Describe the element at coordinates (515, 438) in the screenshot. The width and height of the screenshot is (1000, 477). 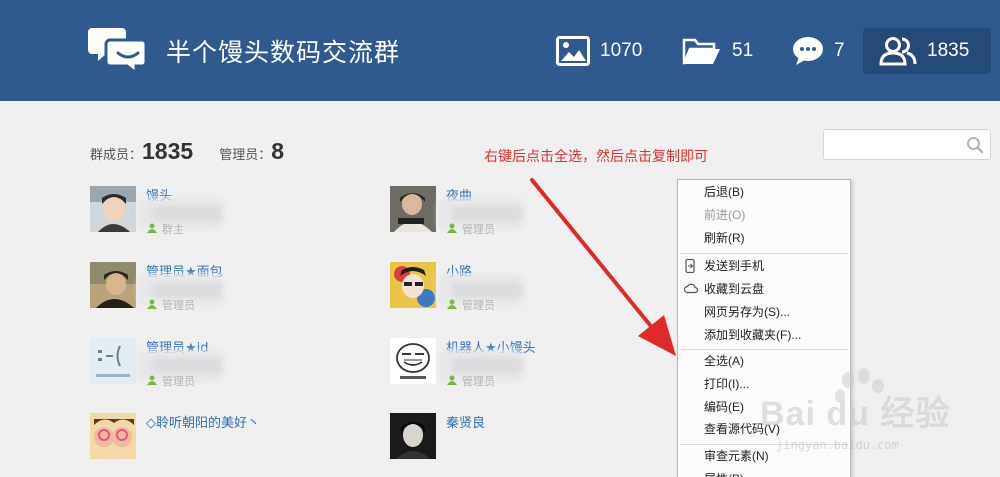
I see `member-item: 秦贤良` at that location.